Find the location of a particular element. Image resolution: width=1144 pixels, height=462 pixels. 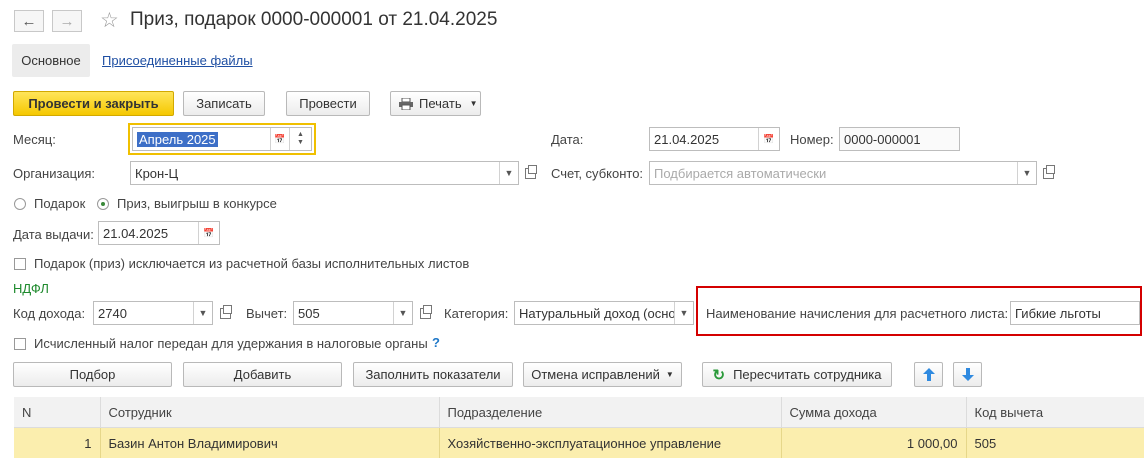

print-label: Печать is located at coordinates (440, 103).